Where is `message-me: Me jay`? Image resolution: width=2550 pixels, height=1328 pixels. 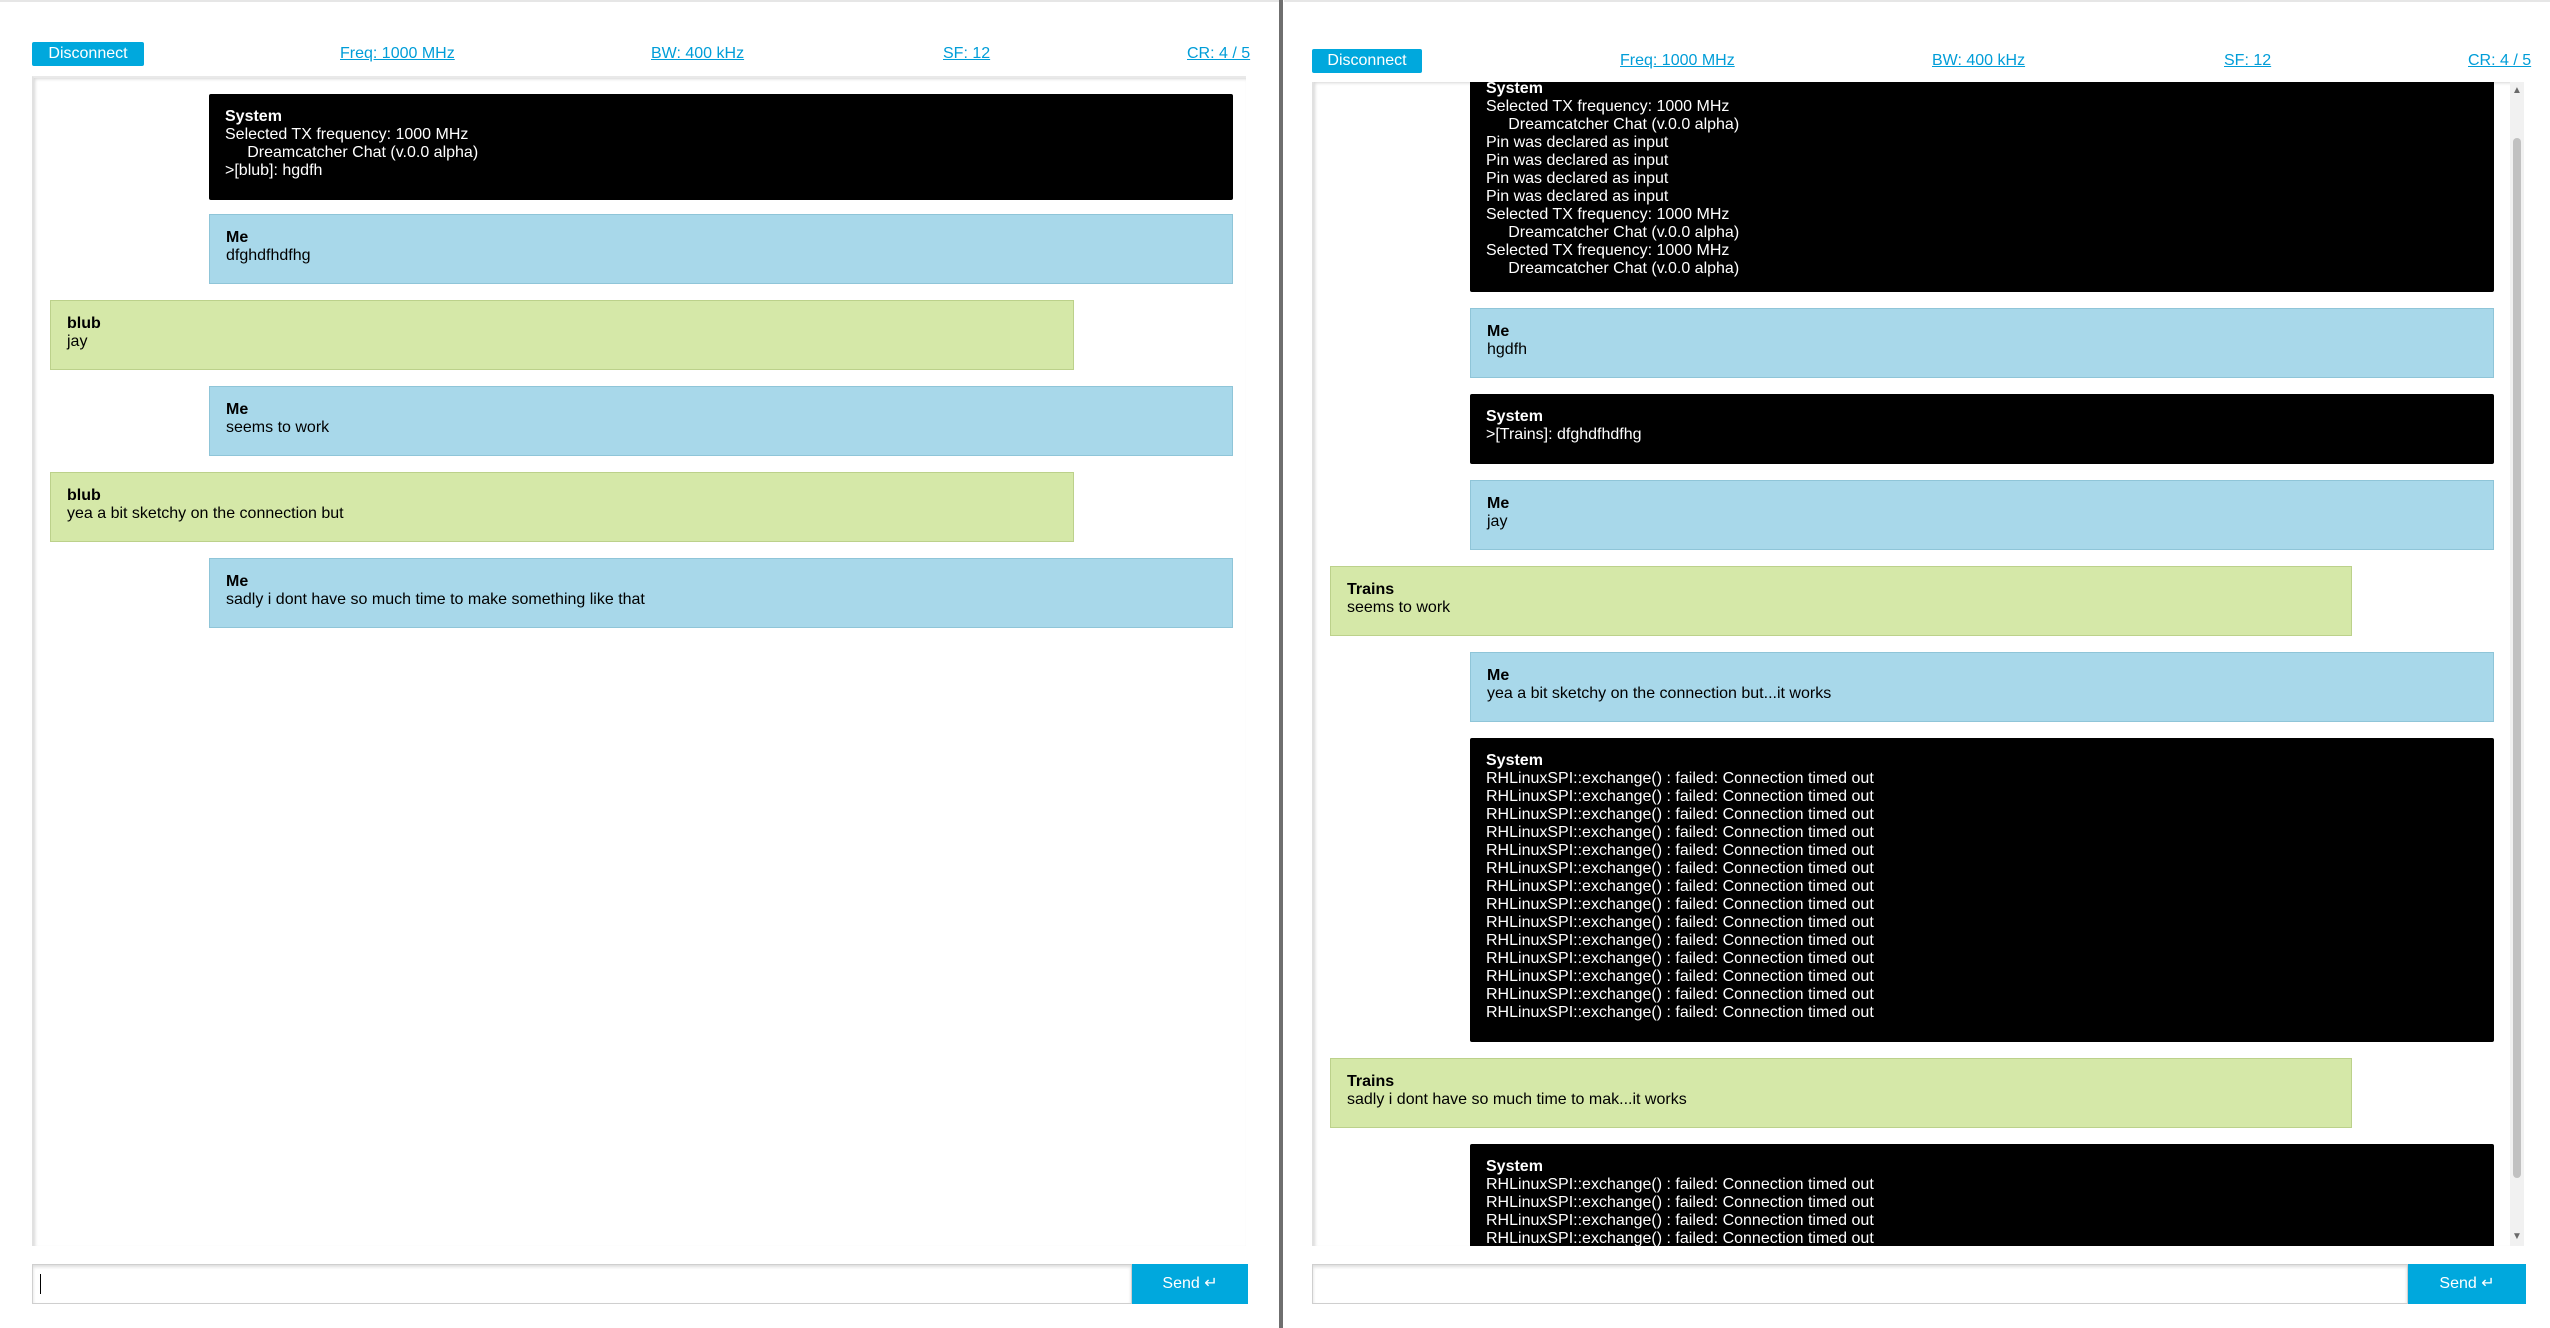
message-me: Me jay is located at coordinates (1982, 515).